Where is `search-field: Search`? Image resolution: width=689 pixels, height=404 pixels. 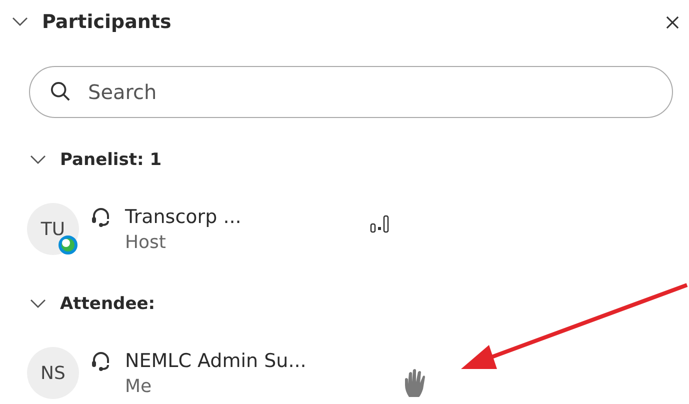 search-field: Search is located at coordinates (351, 92).